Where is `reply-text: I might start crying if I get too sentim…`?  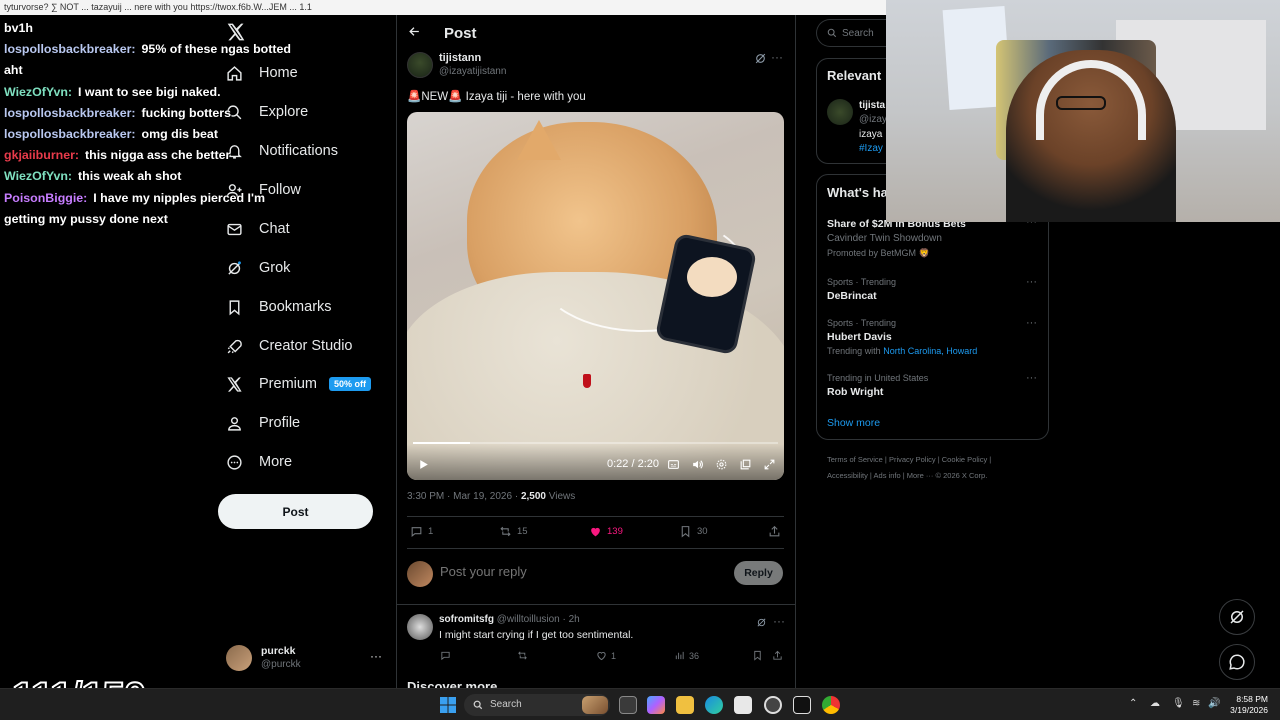 reply-text: I might start crying if I get too sentim… is located at coordinates (536, 635).